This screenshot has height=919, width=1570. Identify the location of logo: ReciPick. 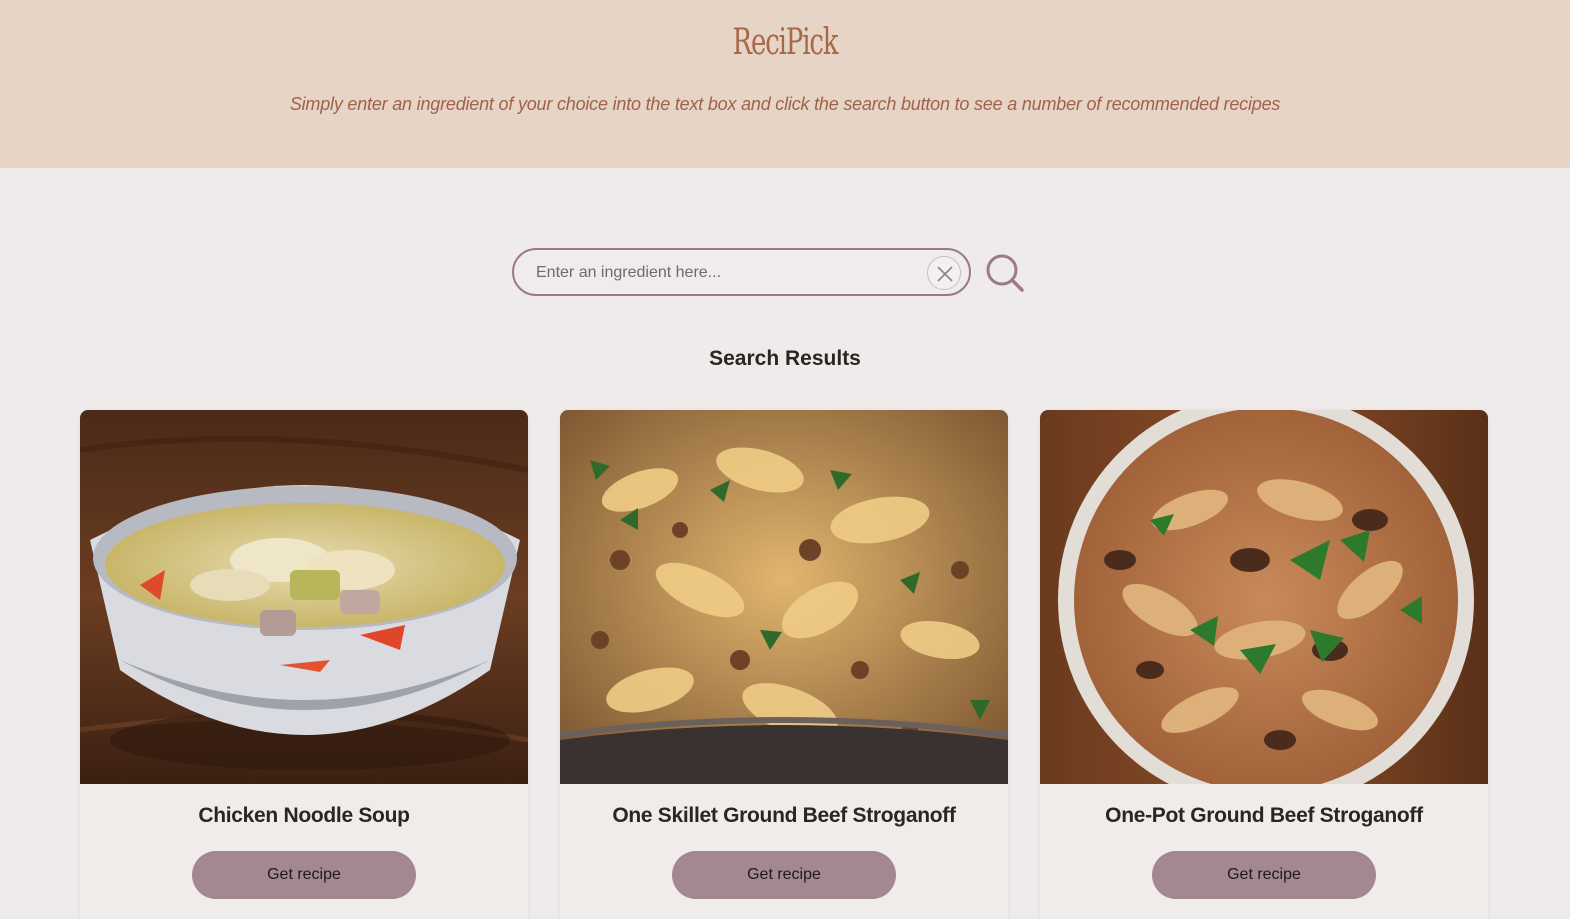
(785, 42).